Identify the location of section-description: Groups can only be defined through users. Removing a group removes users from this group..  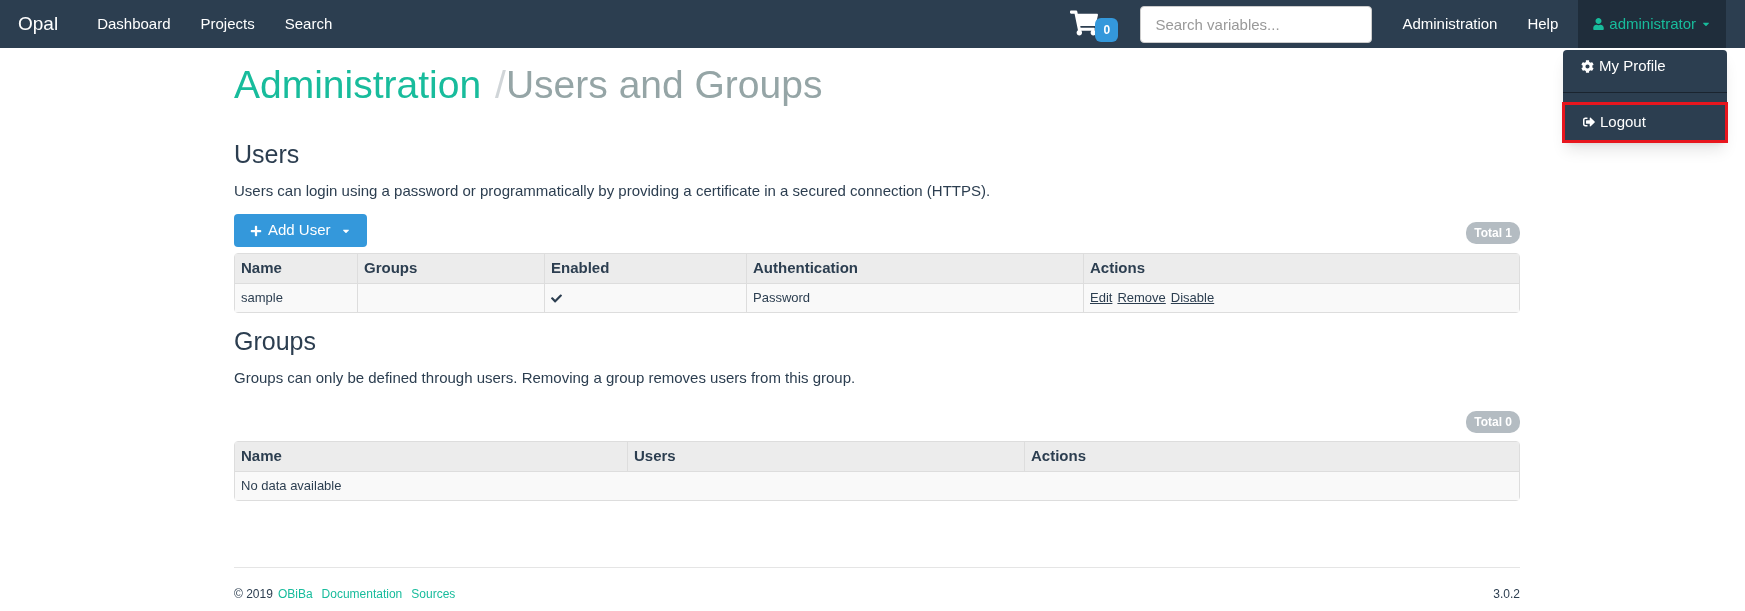
(545, 377).